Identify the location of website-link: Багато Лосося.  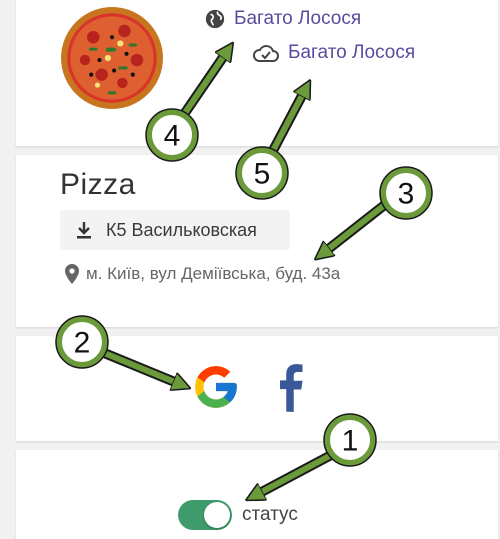
(282, 19).